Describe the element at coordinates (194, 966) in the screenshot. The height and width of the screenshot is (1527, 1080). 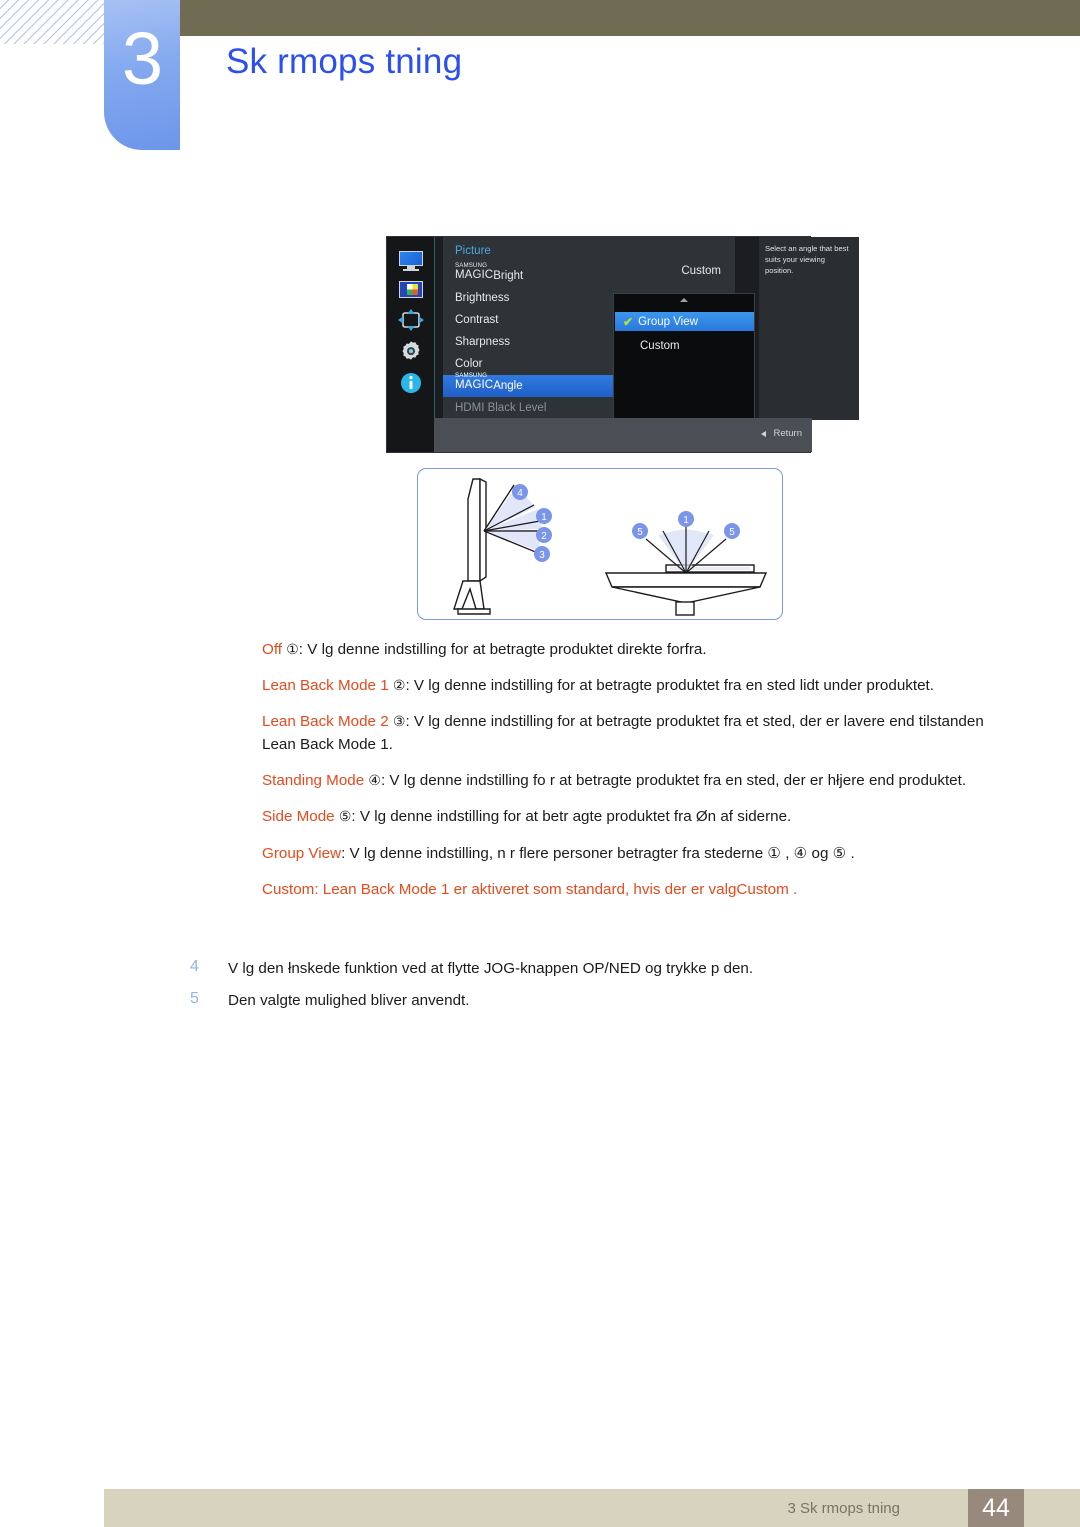
I see `step-number: 4` at that location.